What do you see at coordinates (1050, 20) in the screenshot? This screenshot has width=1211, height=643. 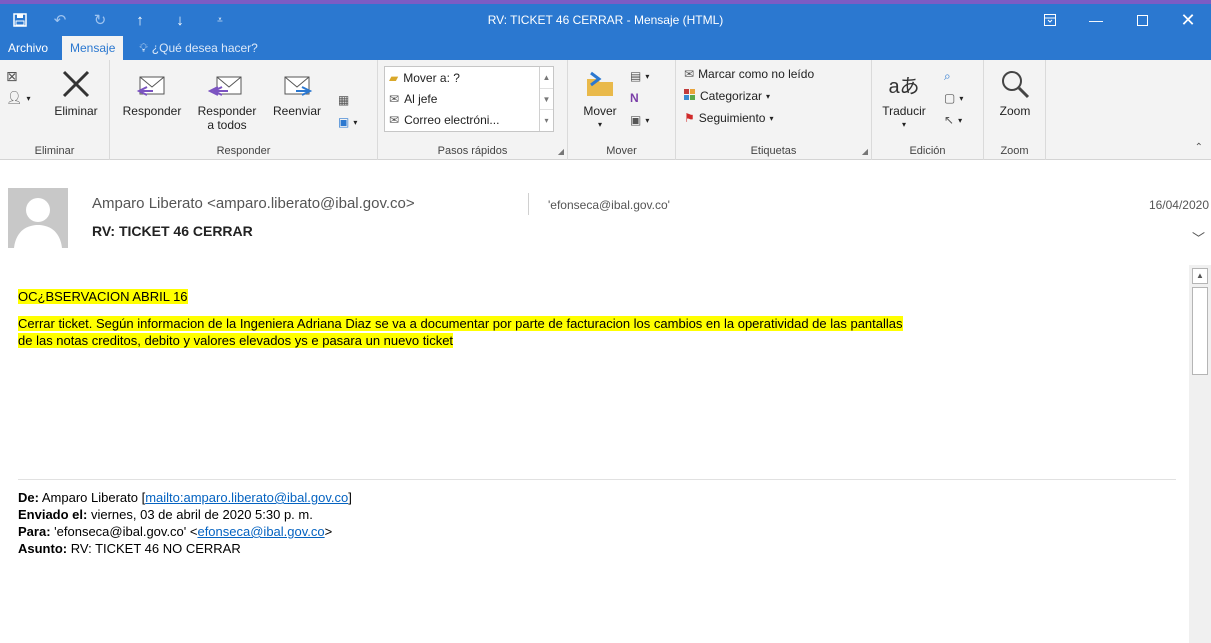 I see `ribbon-display-icon` at bounding box center [1050, 20].